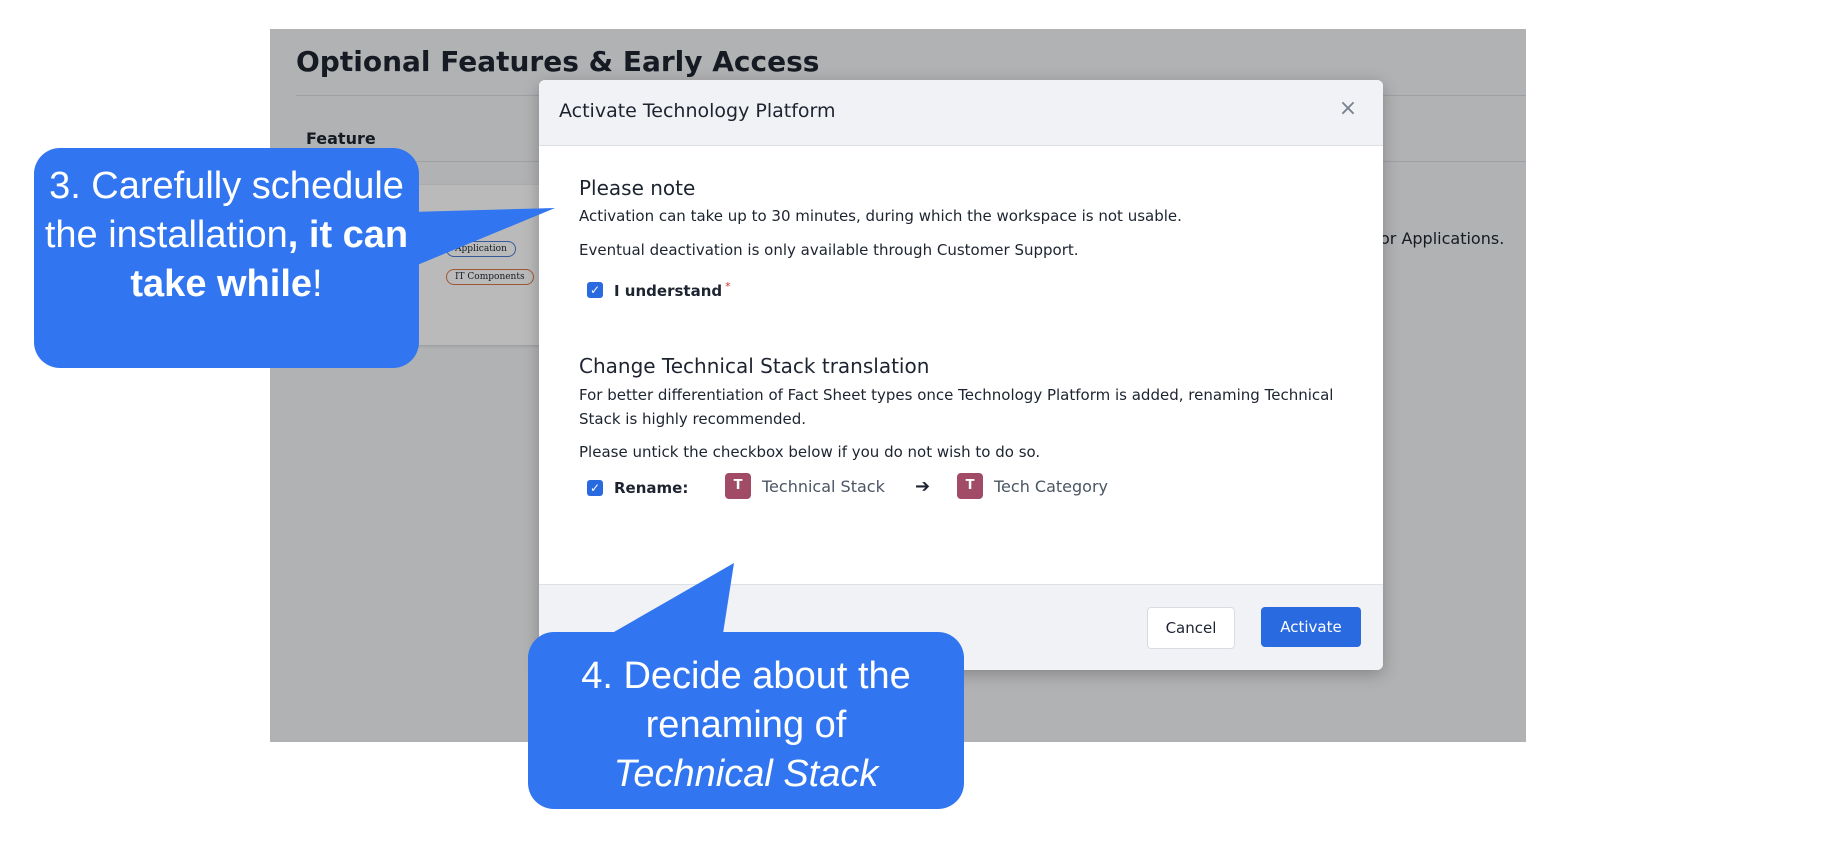 The image size is (1838, 842). Describe the element at coordinates (667, 601) in the screenshot. I see `callout-2-tail` at that location.